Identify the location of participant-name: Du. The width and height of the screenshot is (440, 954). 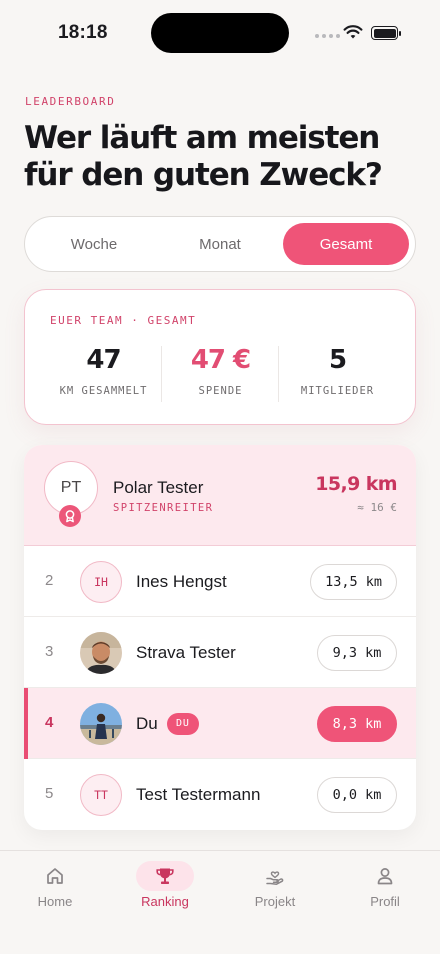
(147, 723).